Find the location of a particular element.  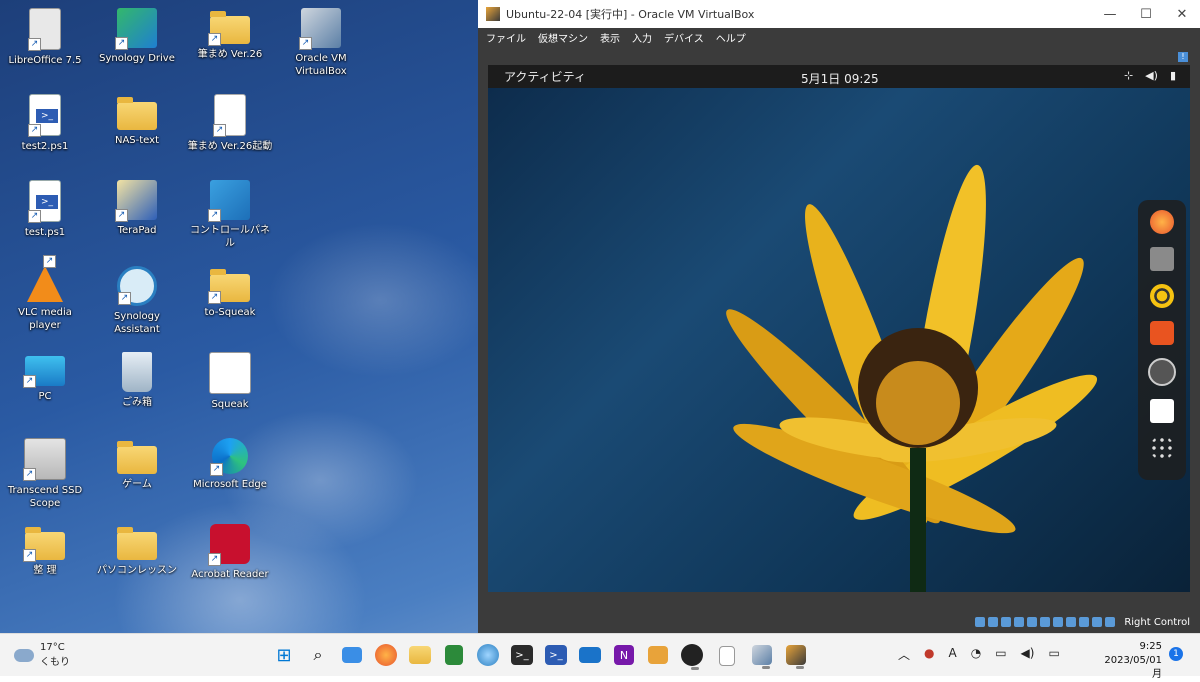

clock-app-icon: ◔ is located at coordinates (976, 654).